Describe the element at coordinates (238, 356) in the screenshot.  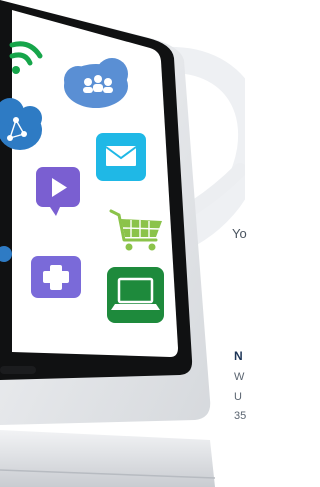
I see `address-title: N` at that location.